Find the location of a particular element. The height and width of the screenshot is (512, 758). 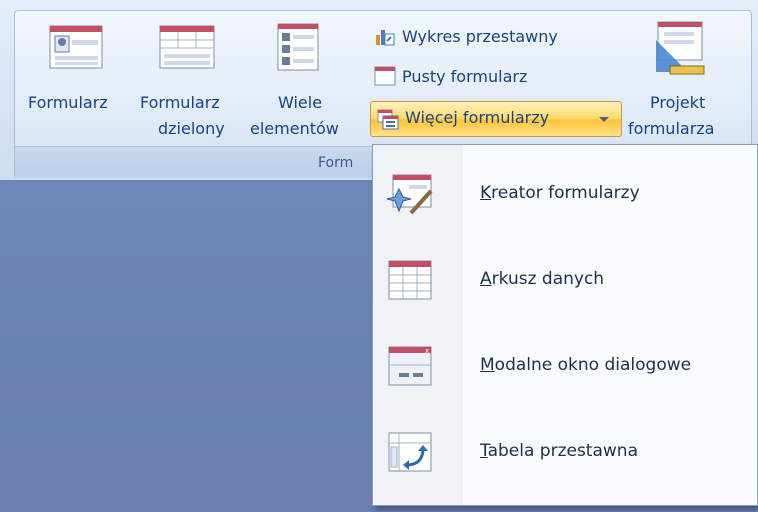

form-icon is located at coordinates (76, 47).